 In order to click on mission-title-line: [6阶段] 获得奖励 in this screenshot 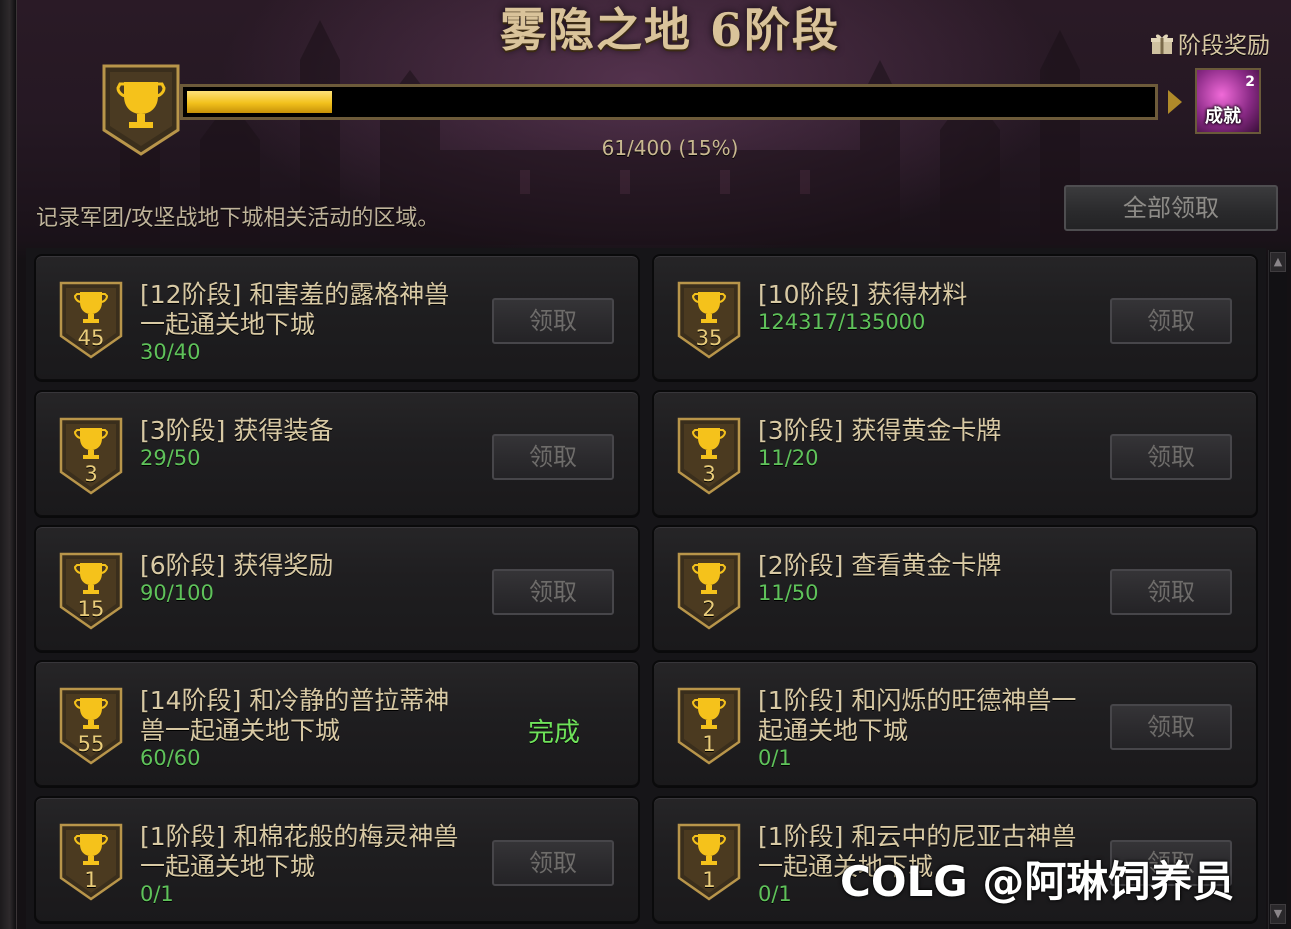, I will do `click(237, 565)`.